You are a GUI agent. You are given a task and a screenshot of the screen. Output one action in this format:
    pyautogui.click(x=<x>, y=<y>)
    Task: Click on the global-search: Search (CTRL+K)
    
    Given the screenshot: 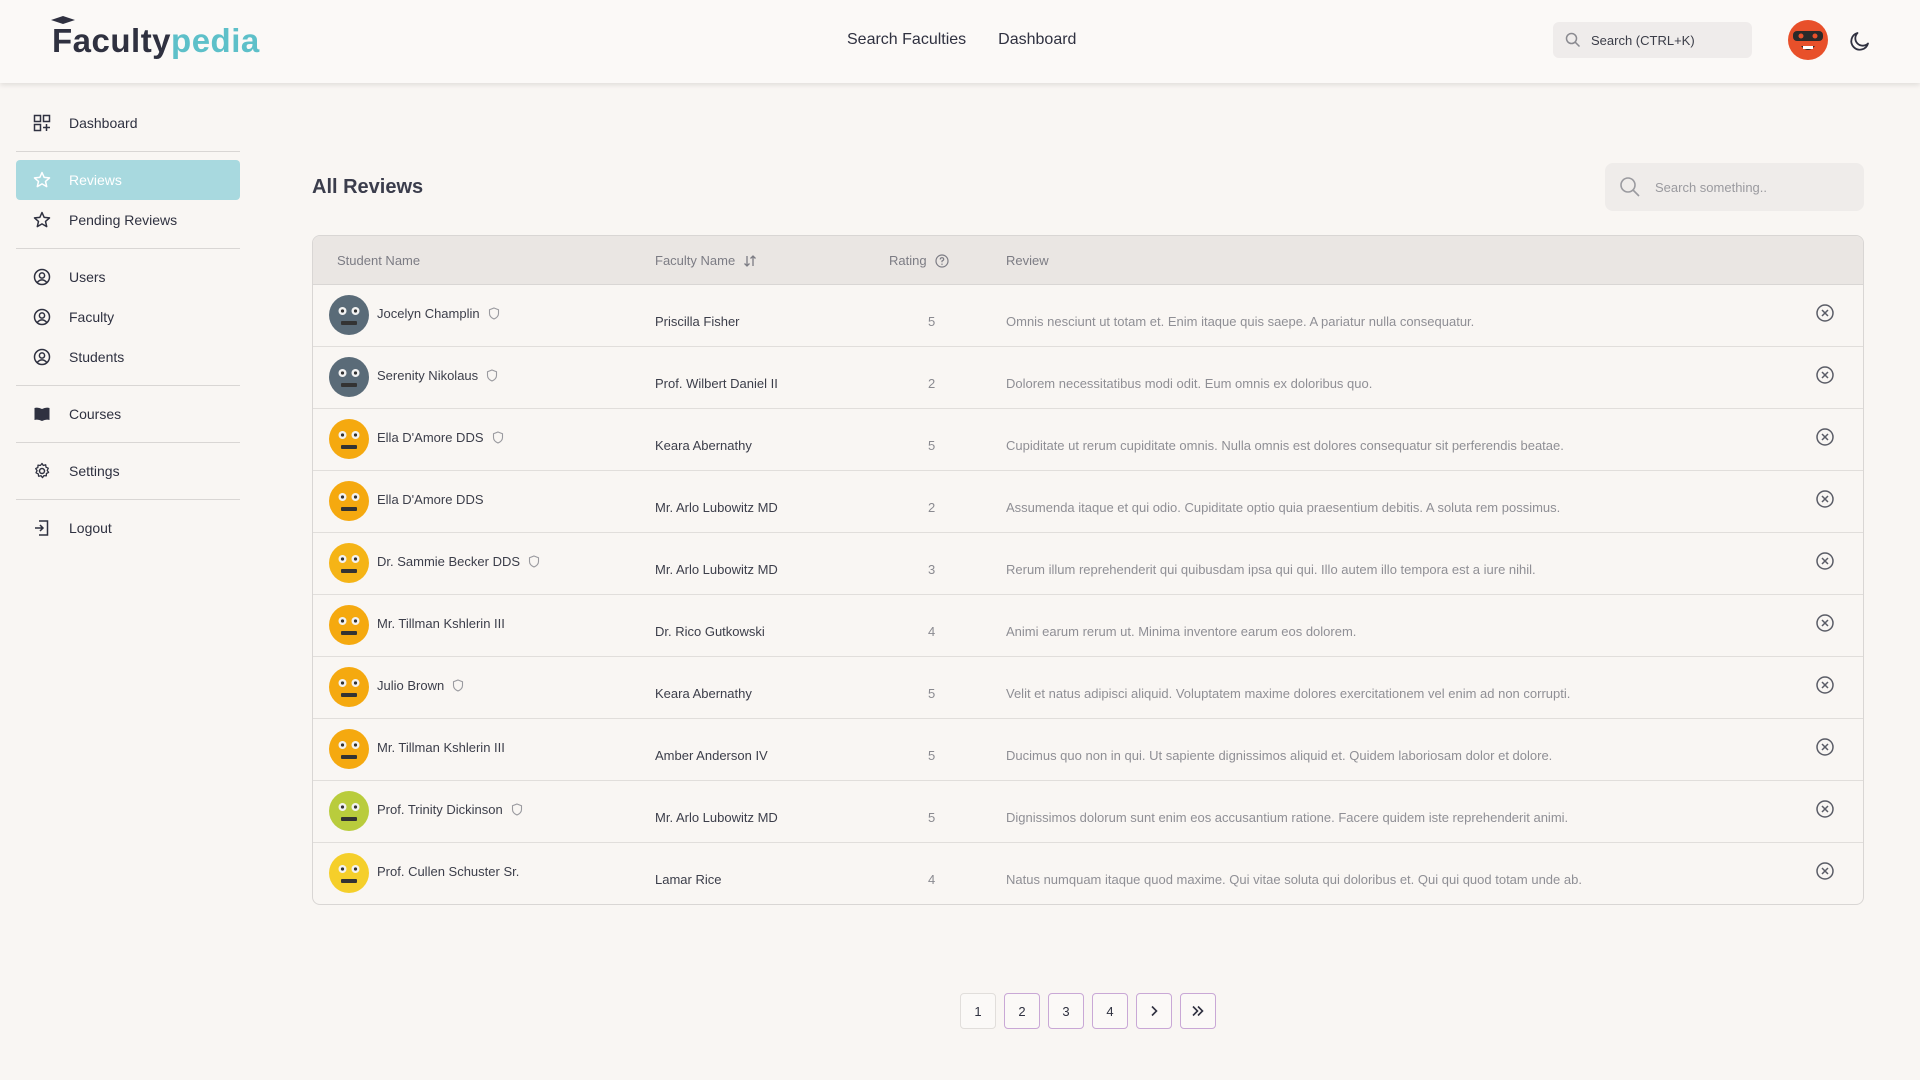 What is the action you would take?
    pyautogui.click(x=1652, y=40)
    